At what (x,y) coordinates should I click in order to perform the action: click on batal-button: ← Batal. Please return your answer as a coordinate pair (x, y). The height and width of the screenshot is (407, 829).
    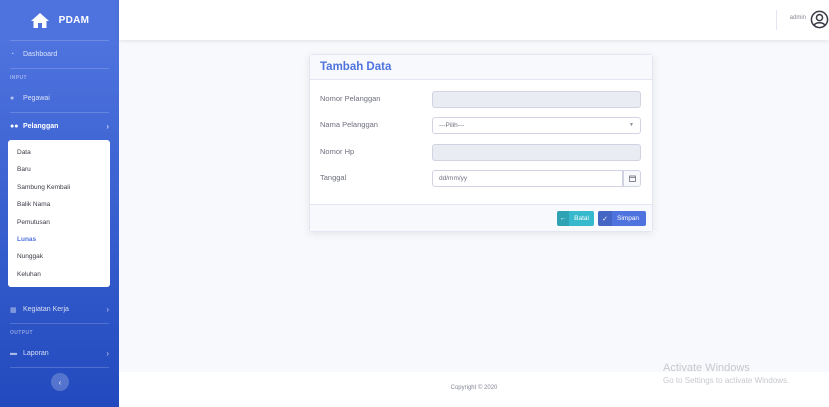
    Looking at the image, I should click on (575, 218).